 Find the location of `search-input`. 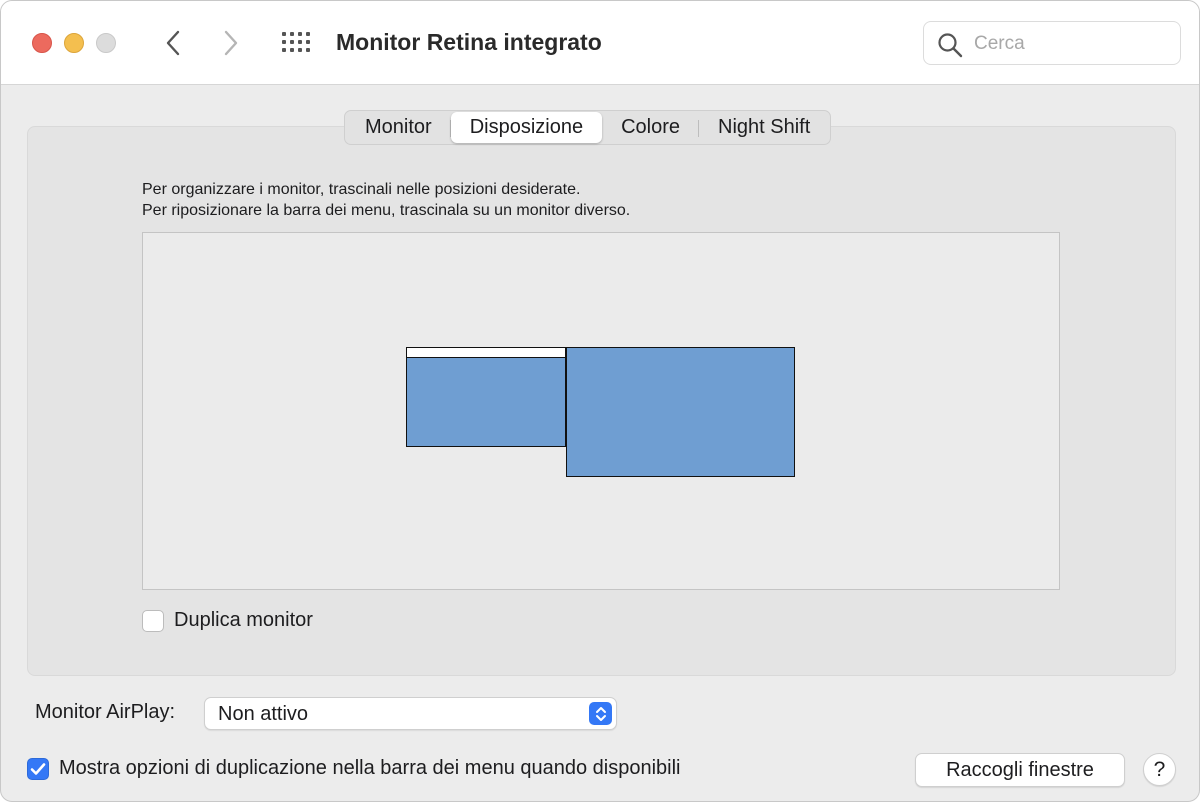

search-input is located at coordinates (1072, 44).